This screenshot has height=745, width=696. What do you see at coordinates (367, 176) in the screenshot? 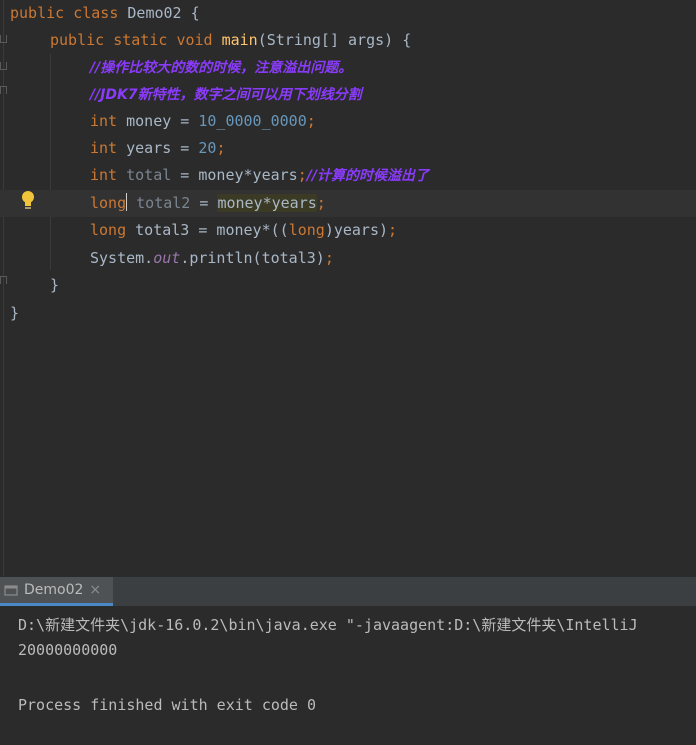
I see `comment: //计算的时候溢出了` at bounding box center [367, 176].